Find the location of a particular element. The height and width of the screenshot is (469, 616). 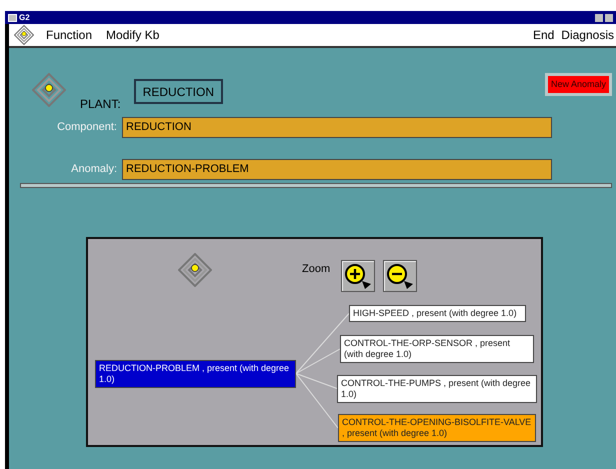

zoom-in-button is located at coordinates (358, 276).